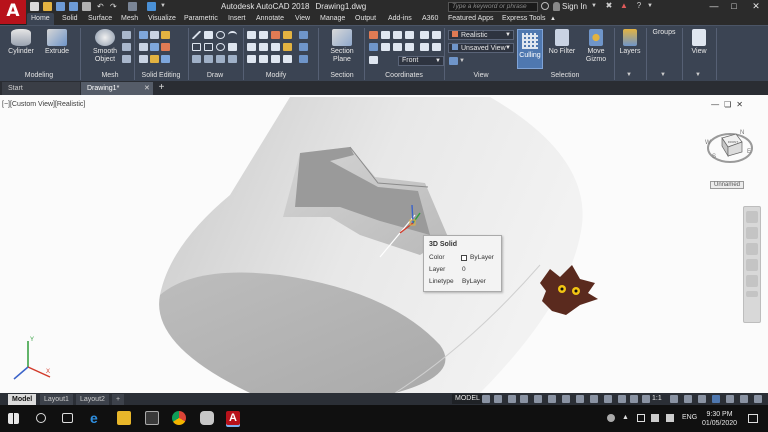 This screenshot has width=768, height=432. I want to click on circle-icon, so click(220, 35).